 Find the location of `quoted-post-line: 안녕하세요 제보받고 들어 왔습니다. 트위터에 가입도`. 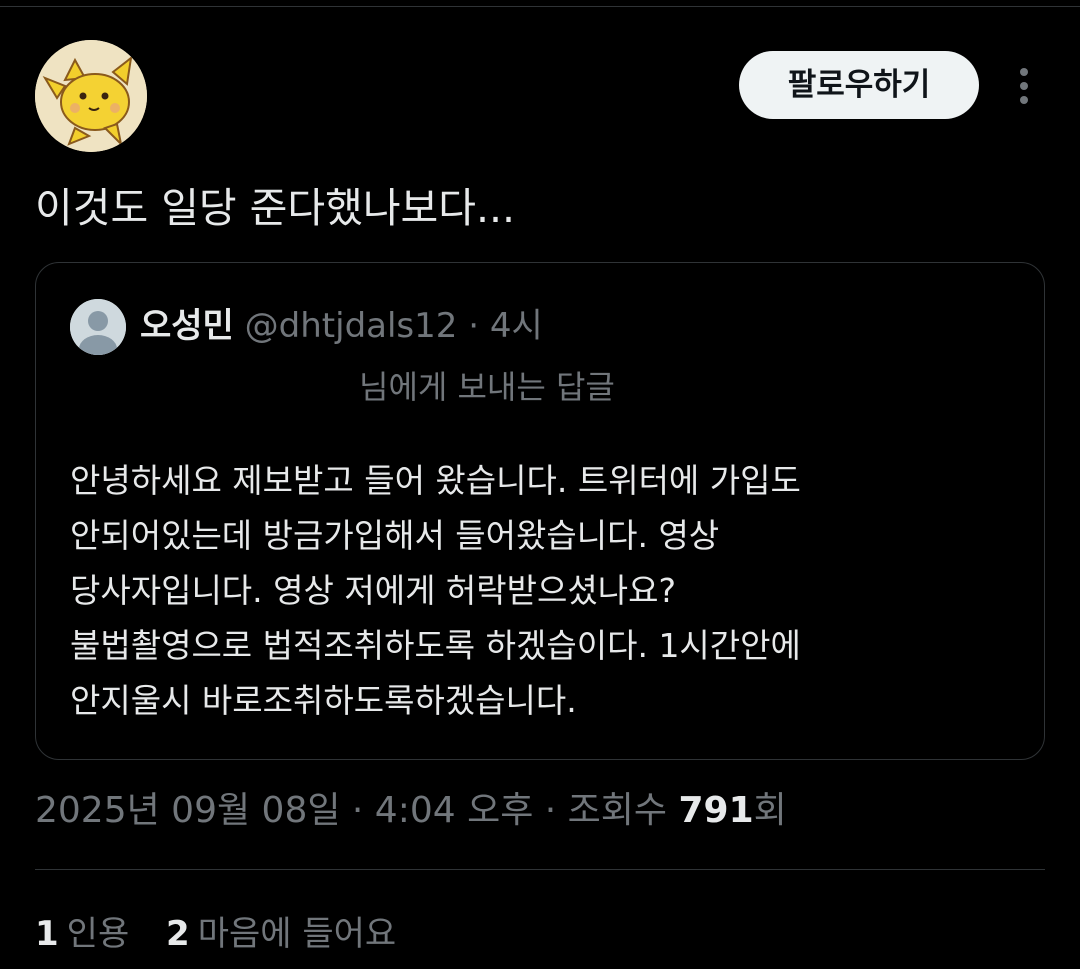

quoted-post-line: 안녕하세요 제보받고 들어 왔습니다. 트위터에 가입도 is located at coordinates (435, 480).